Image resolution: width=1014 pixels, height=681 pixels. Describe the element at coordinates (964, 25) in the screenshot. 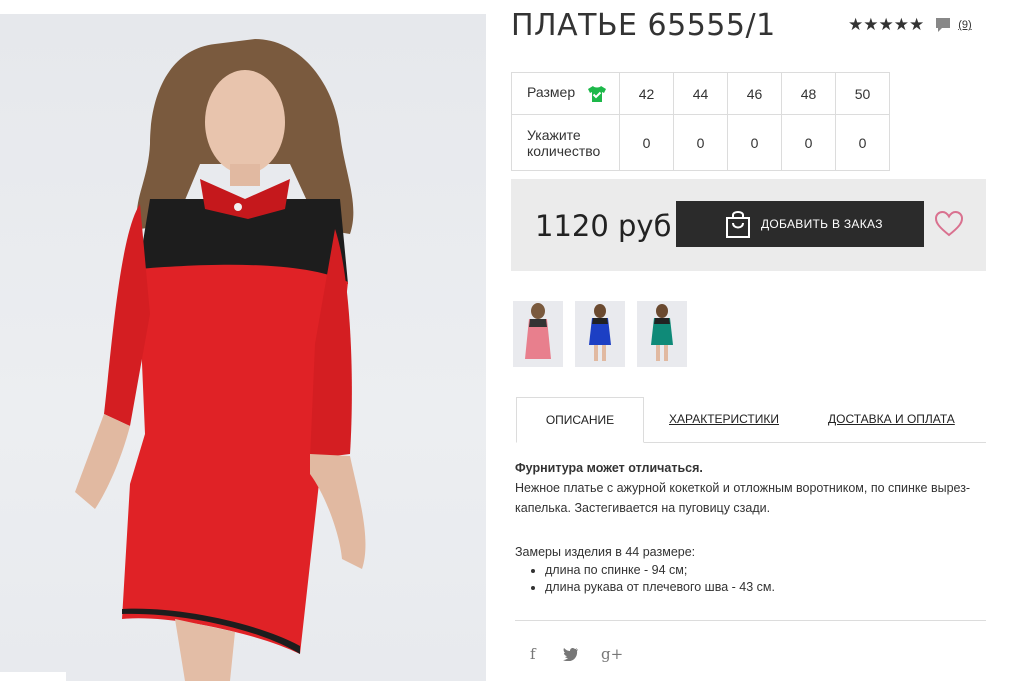

I see `reviews-link: (9)` at that location.